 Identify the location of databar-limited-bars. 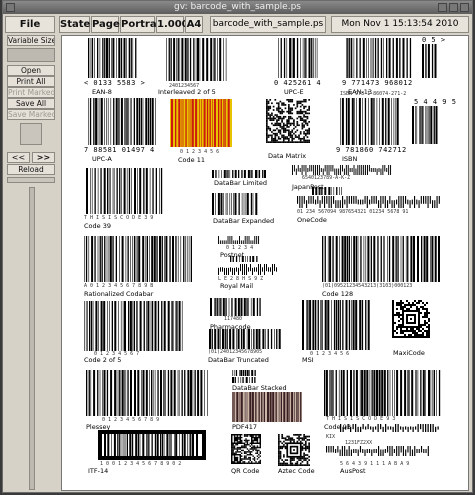
(239, 174).